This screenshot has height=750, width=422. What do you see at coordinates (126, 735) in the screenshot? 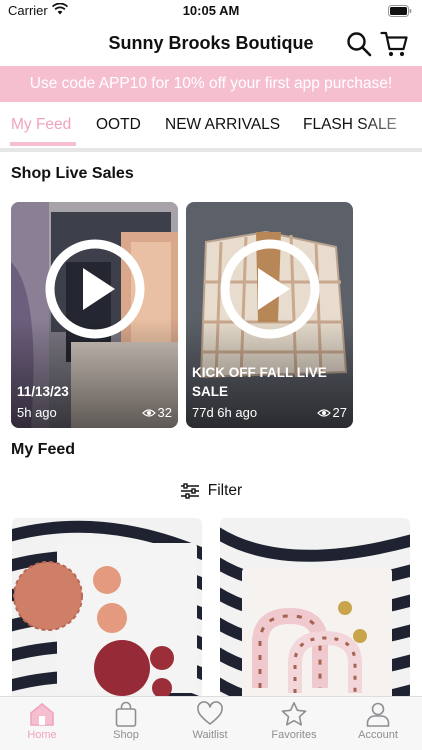
I see `tabbar-shop-label: Shop` at bounding box center [126, 735].